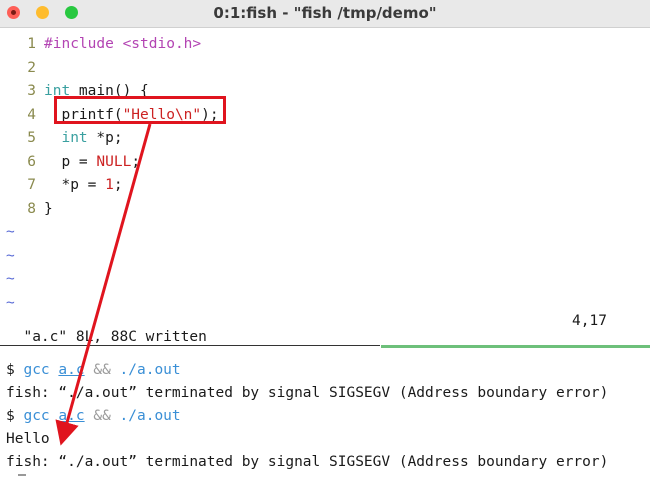 The image size is (650, 478). I want to click on code-line: 2, so click(325, 69).